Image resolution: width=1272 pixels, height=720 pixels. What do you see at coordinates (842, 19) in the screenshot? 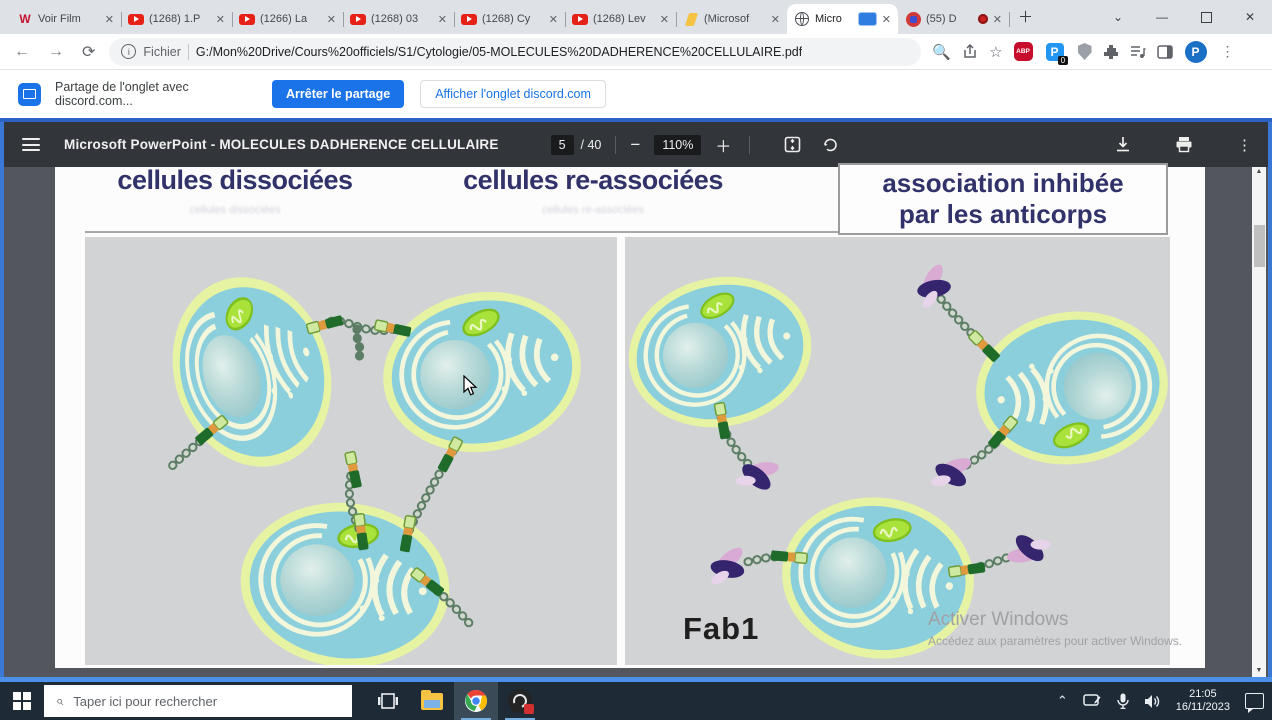
I see `tab-active-pdf: Micro ✕` at bounding box center [842, 19].